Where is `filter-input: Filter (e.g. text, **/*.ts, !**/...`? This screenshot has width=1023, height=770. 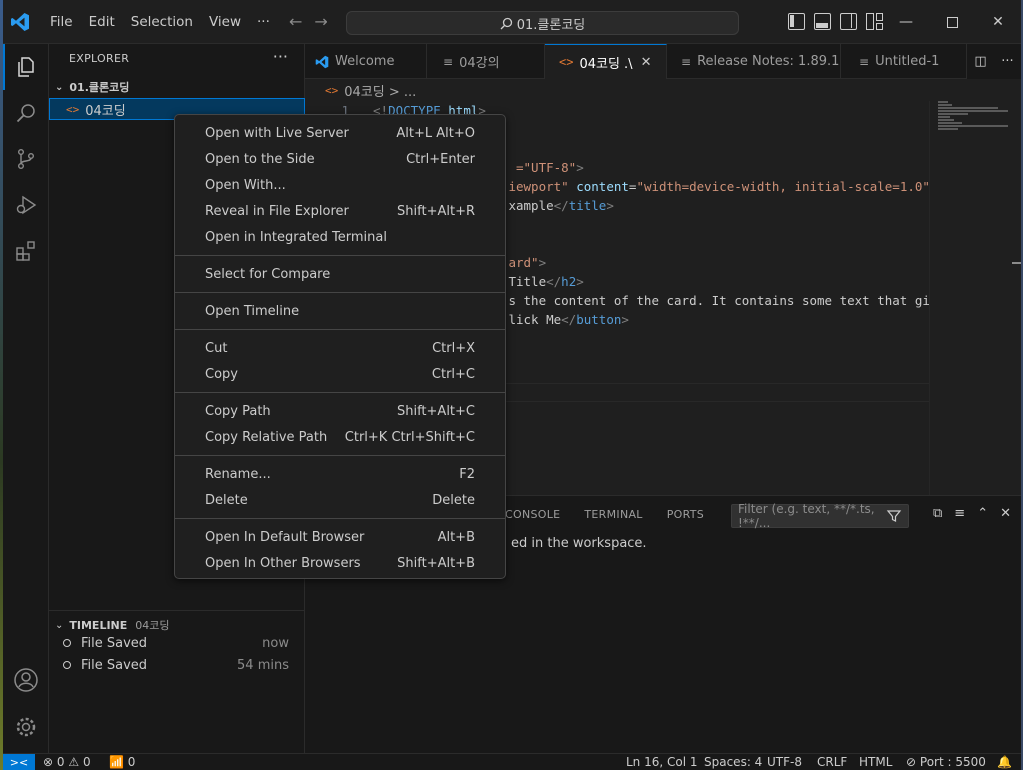
filter-input: Filter (e.g. text, **/*.ts, !**/... is located at coordinates (820, 516).